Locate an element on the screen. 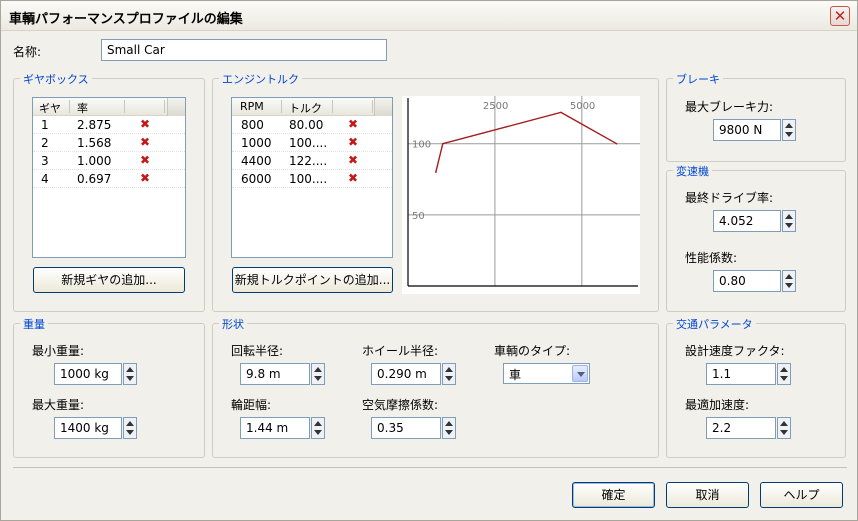 The width and height of the screenshot is (858, 521). cancel-button: 取消 is located at coordinates (707, 495).